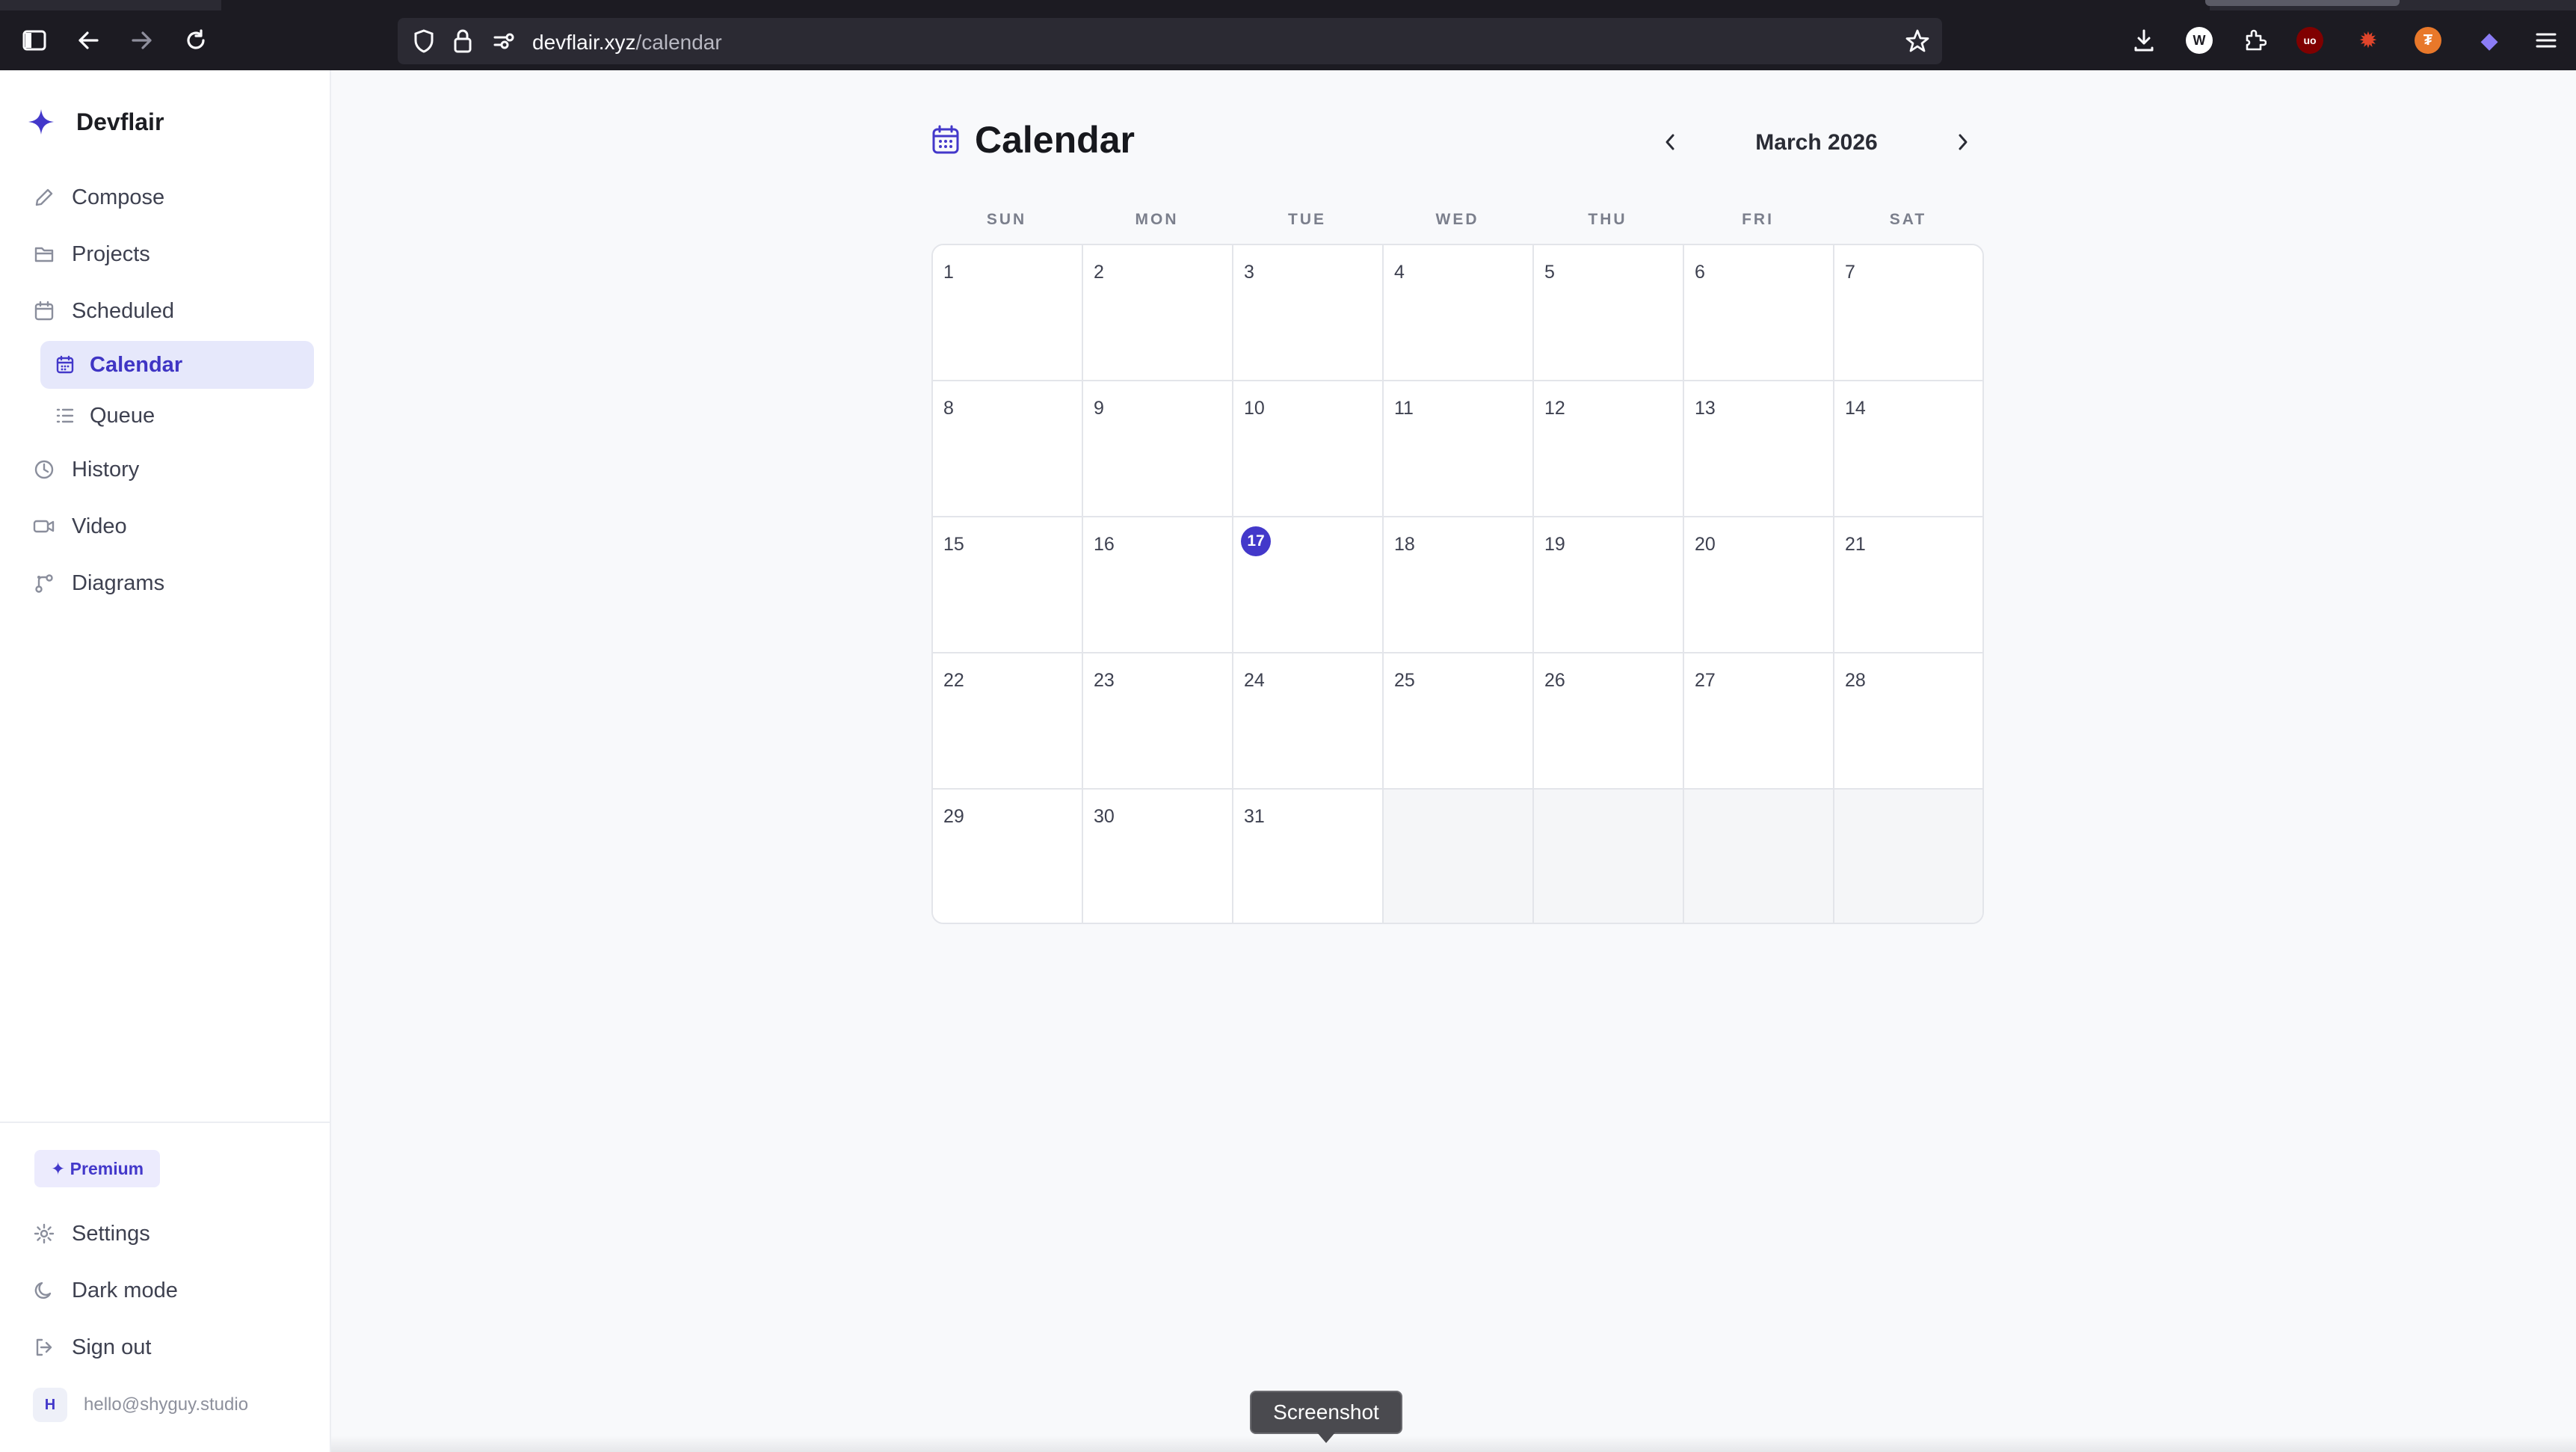  What do you see at coordinates (2255, 40) in the screenshot?
I see `extensions-icon` at bounding box center [2255, 40].